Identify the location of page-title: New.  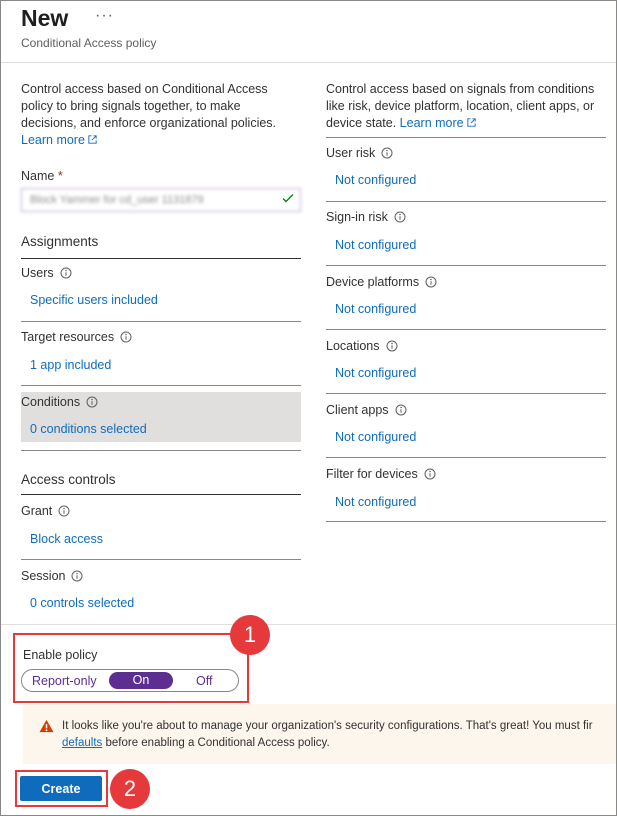
(45, 18).